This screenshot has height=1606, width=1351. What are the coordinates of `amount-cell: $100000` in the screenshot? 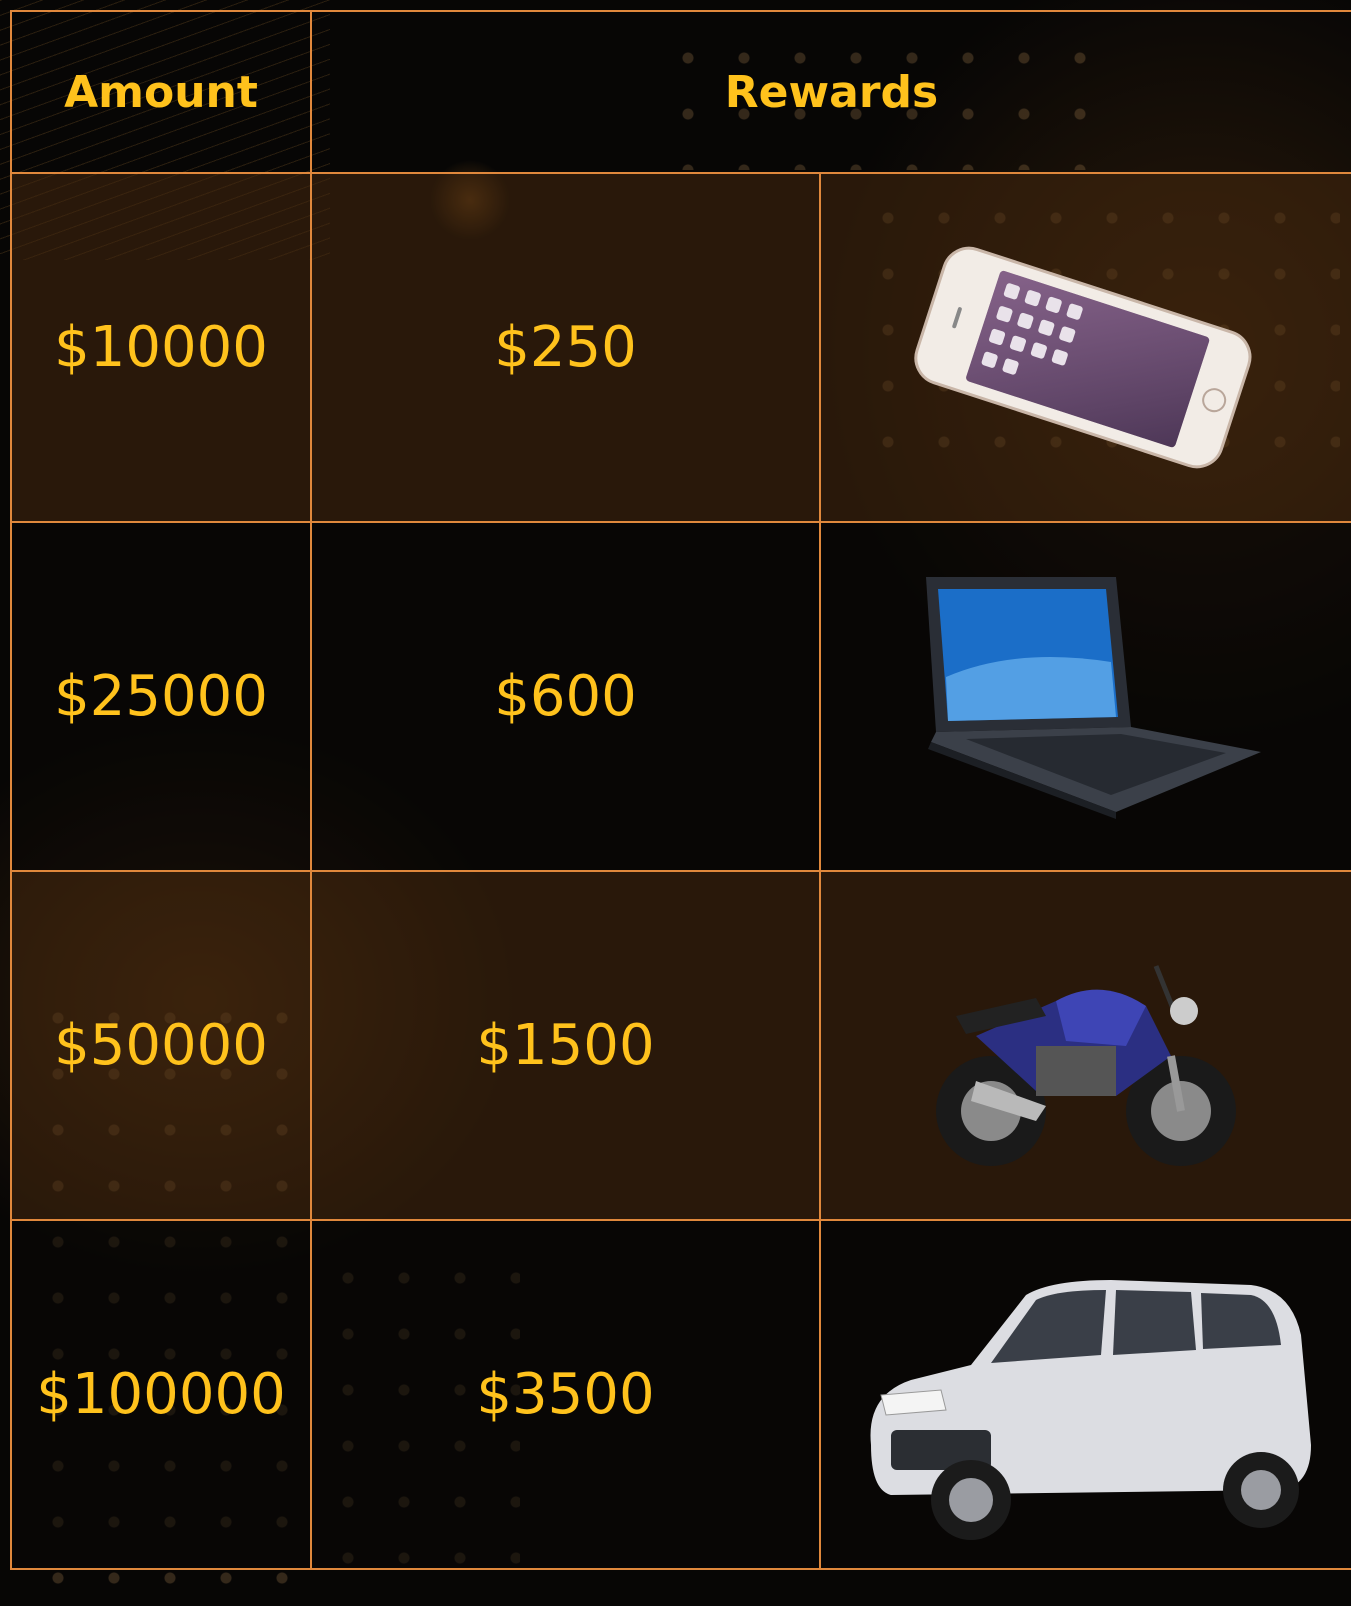 It's located at (161, 1394).